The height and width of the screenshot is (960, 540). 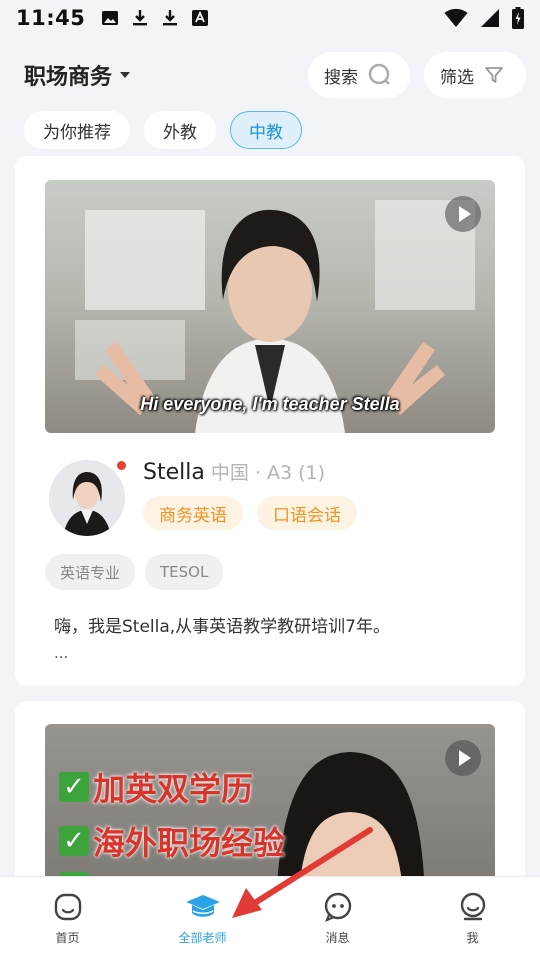 What do you see at coordinates (270, 404) in the screenshot?
I see `video-caption: Hi everyone, I'm teacher Stella` at bounding box center [270, 404].